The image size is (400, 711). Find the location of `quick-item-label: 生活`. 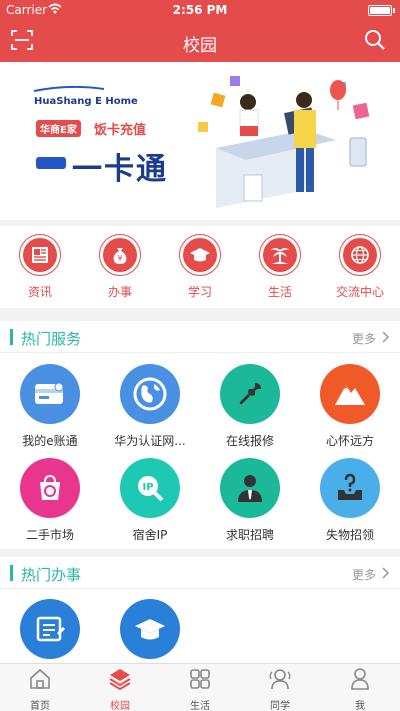

quick-item-label: 生活 is located at coordinates (279, 292).